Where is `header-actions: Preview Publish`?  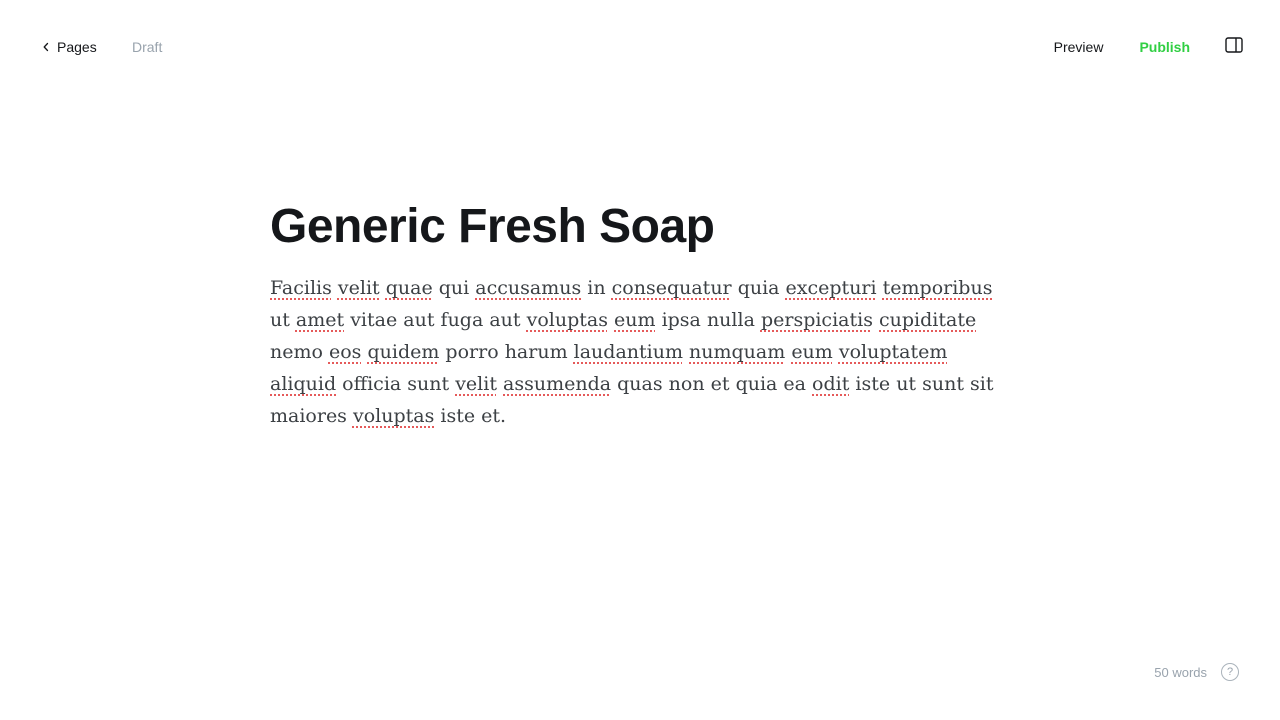 header-actions: Preview Publish is located at coordinates (1149, 47).